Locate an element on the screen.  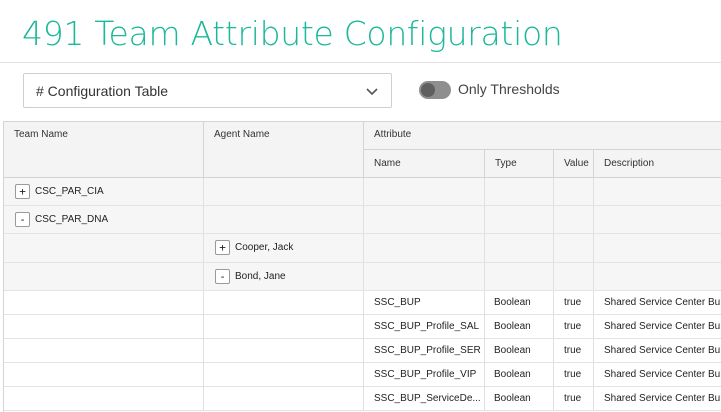
agent-name: Cooper, Jack is located at coordinates (264, 247).